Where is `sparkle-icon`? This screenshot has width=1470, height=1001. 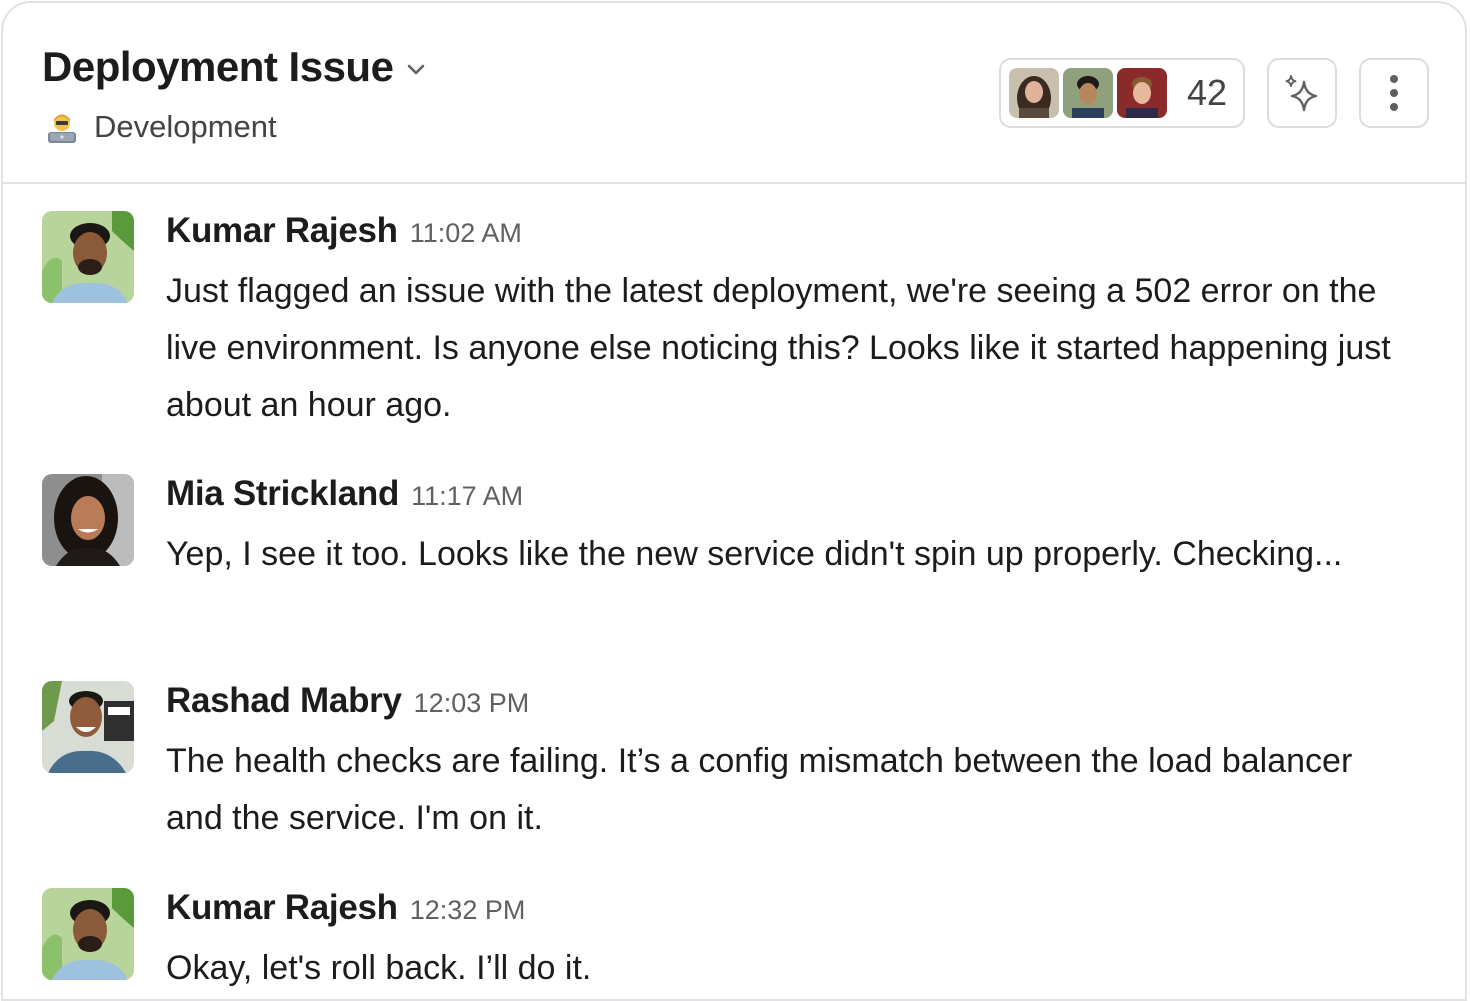 sparkle-icon is located at coordinates (1301, 93).